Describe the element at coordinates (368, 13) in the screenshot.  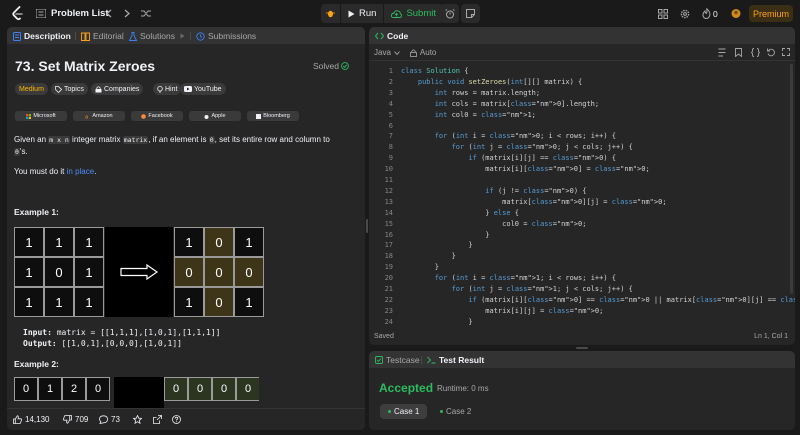
I see `run-label: Run` at that location.